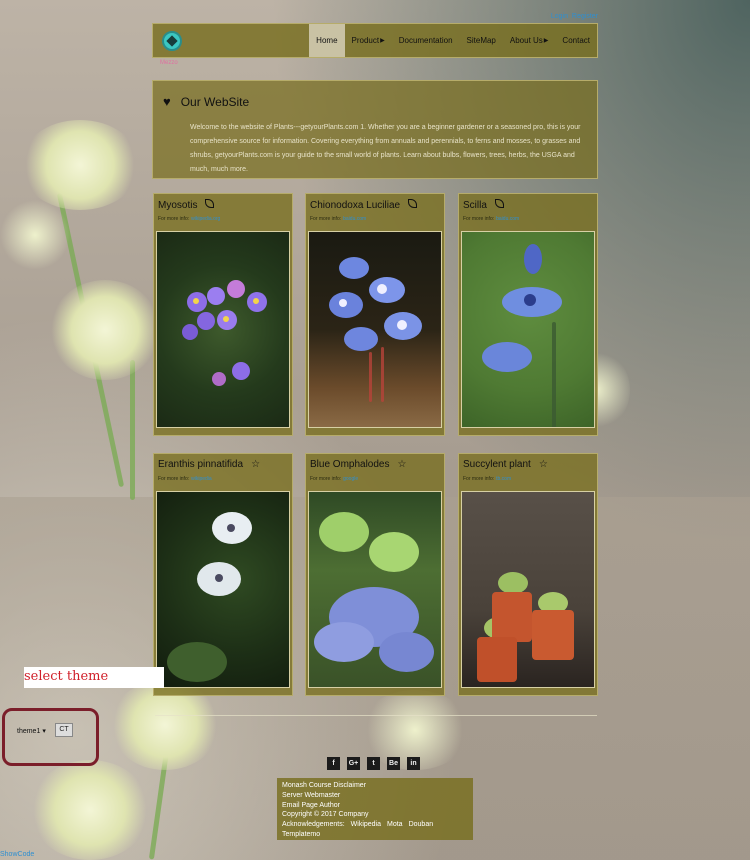  I want to click on nav-item-label: Contact, so click(576, 40).